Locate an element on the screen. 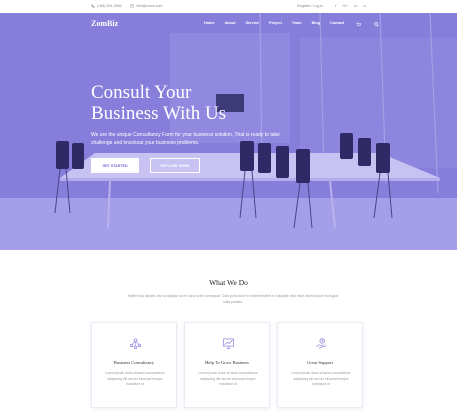 The width and height of the screenshot is (457, 413). nav-item-team: Team is located at coordinates (297, 24).